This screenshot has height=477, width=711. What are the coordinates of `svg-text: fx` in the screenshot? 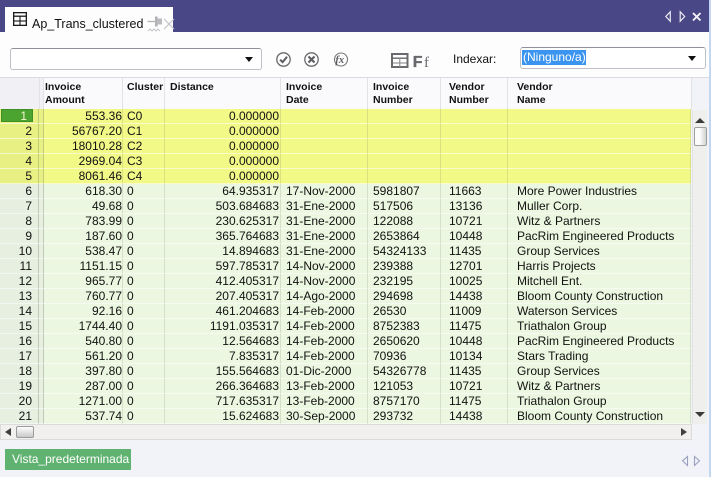 It's located at (339, 60).